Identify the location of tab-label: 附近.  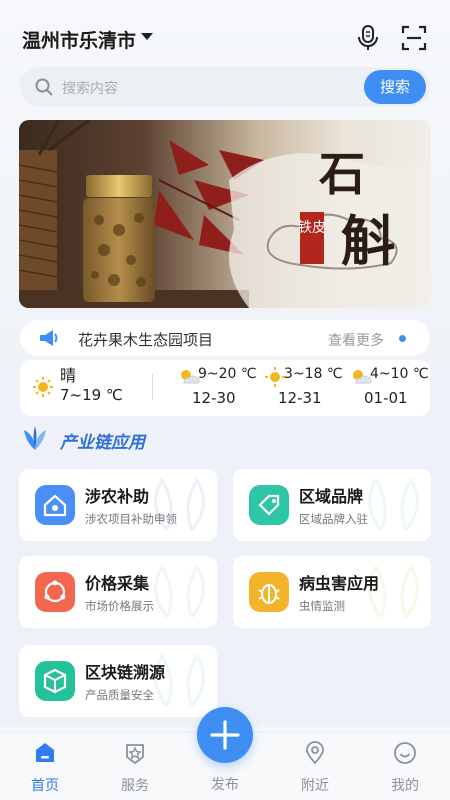
(315, 786).